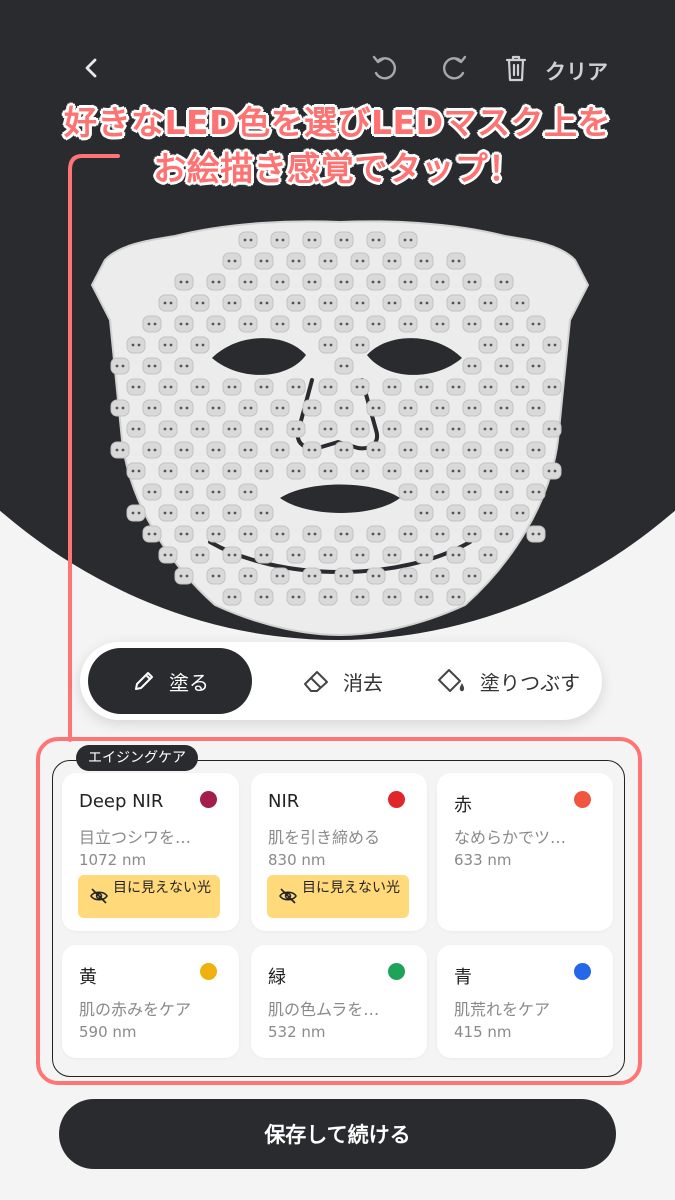 Image resolution: width=675 pixels, height=1200 pixels. What do you see at coordinates (384, 68) in the screenshot?
I see `undo-button` at bounding box center [384, 68].